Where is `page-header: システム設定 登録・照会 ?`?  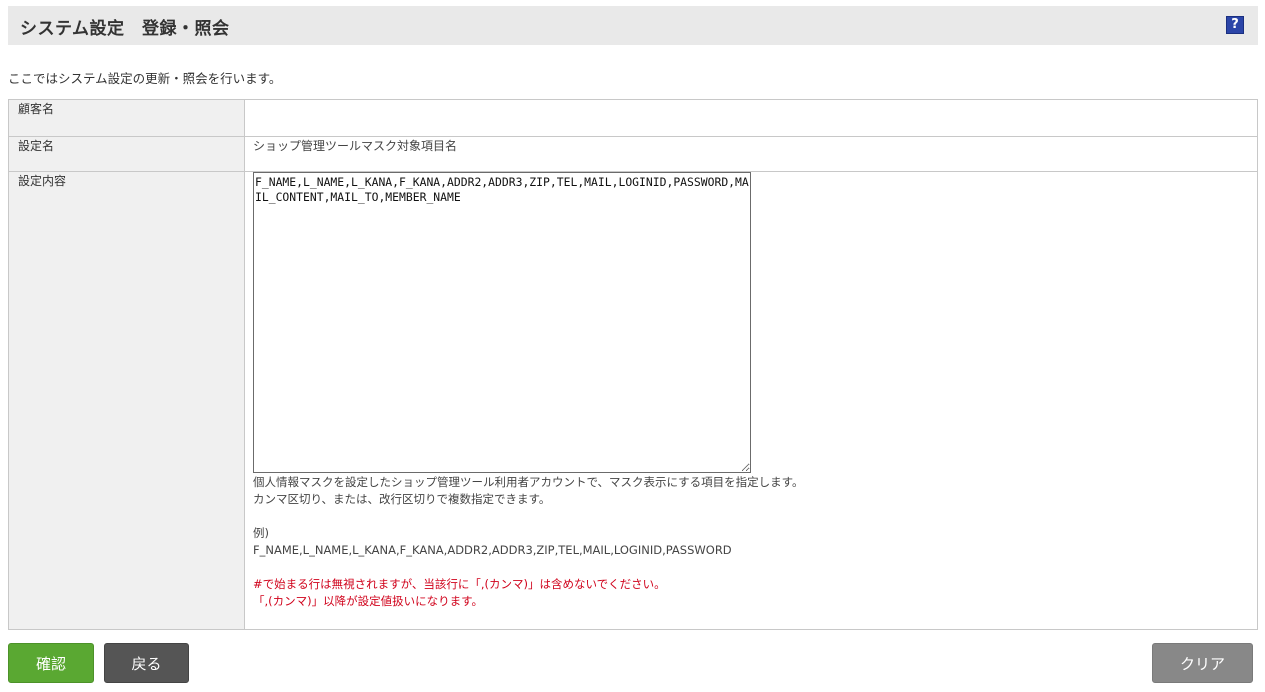
page-header: システム設定 登録・照会 ? is located at coordinates (633, 25).